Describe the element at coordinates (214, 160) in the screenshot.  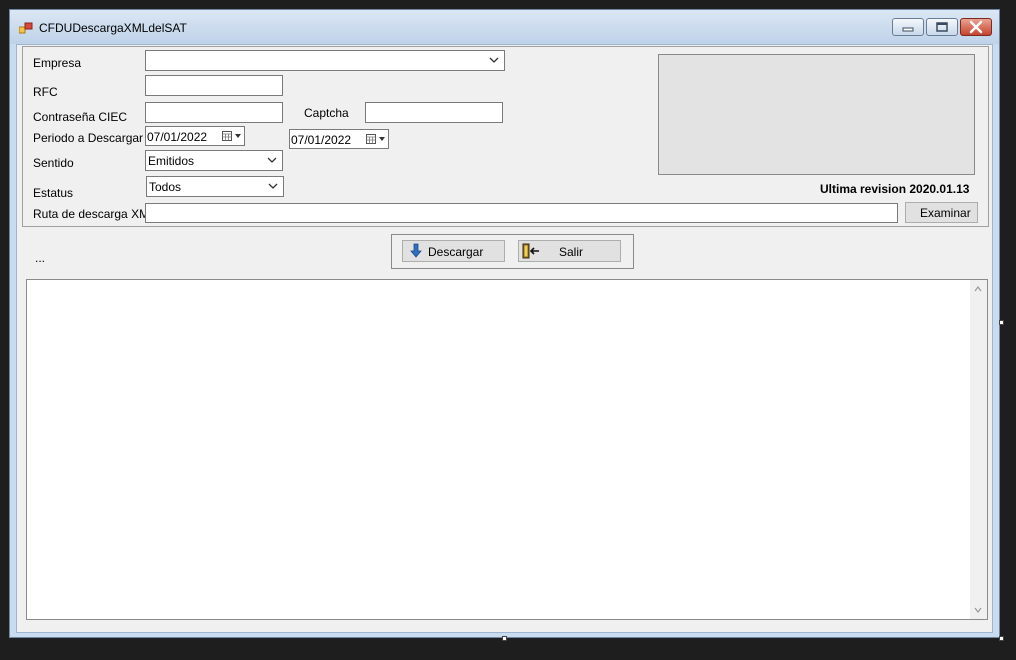
I see `sentido-combo: Emitidos` at that location.